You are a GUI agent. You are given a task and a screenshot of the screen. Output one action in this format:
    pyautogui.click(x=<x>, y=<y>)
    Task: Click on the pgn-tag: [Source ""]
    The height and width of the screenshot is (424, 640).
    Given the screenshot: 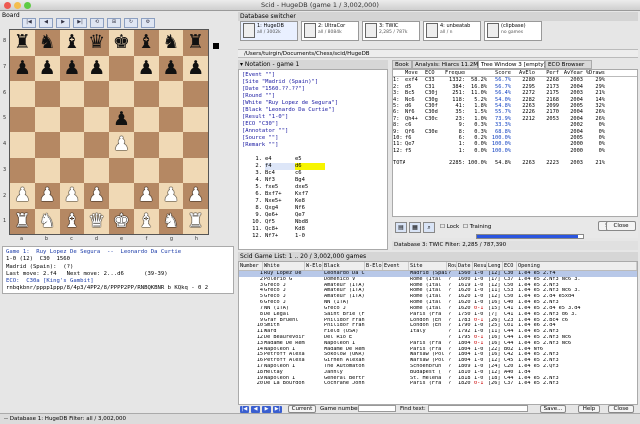 What is the action you would take?
    pyautogui.click(x=313, y=138)
    